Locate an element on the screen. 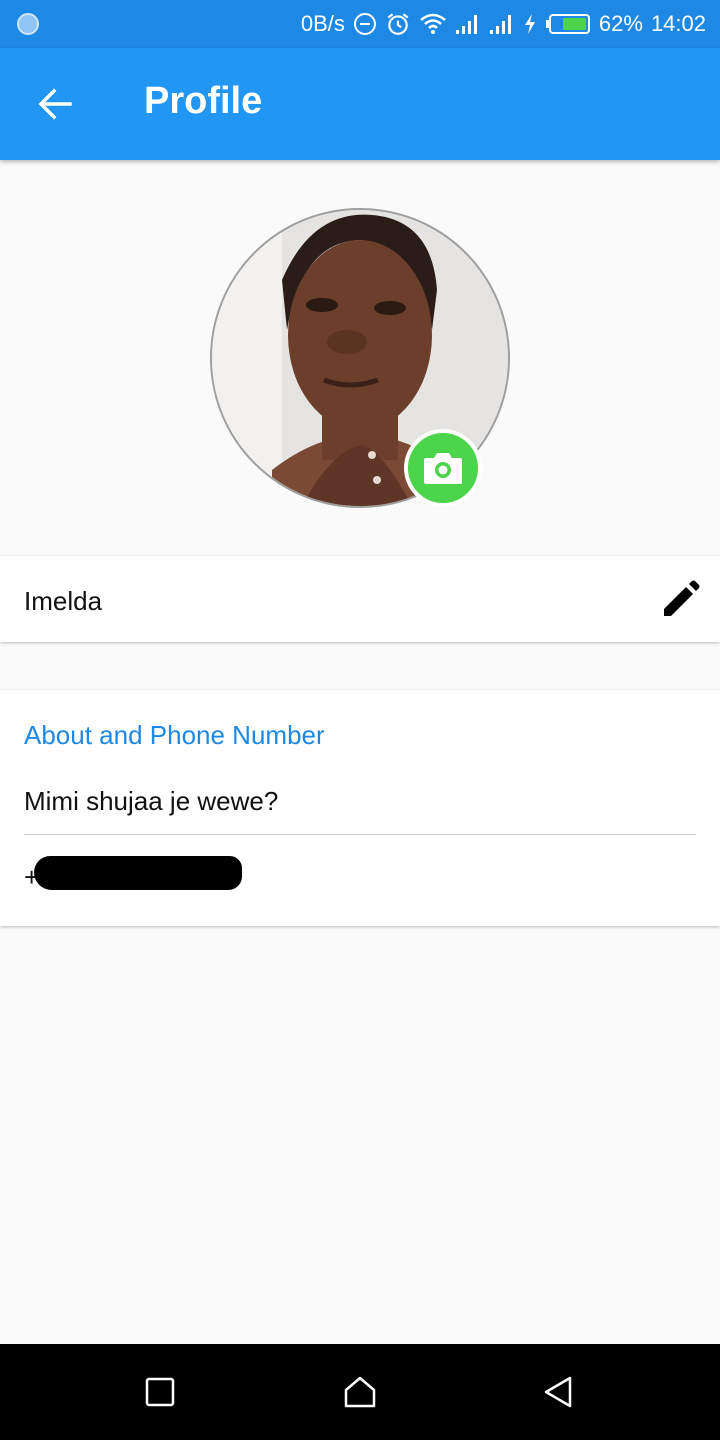 This screenshot has width=720, height=1440. camera-icon is located at coordinates (443, 468).